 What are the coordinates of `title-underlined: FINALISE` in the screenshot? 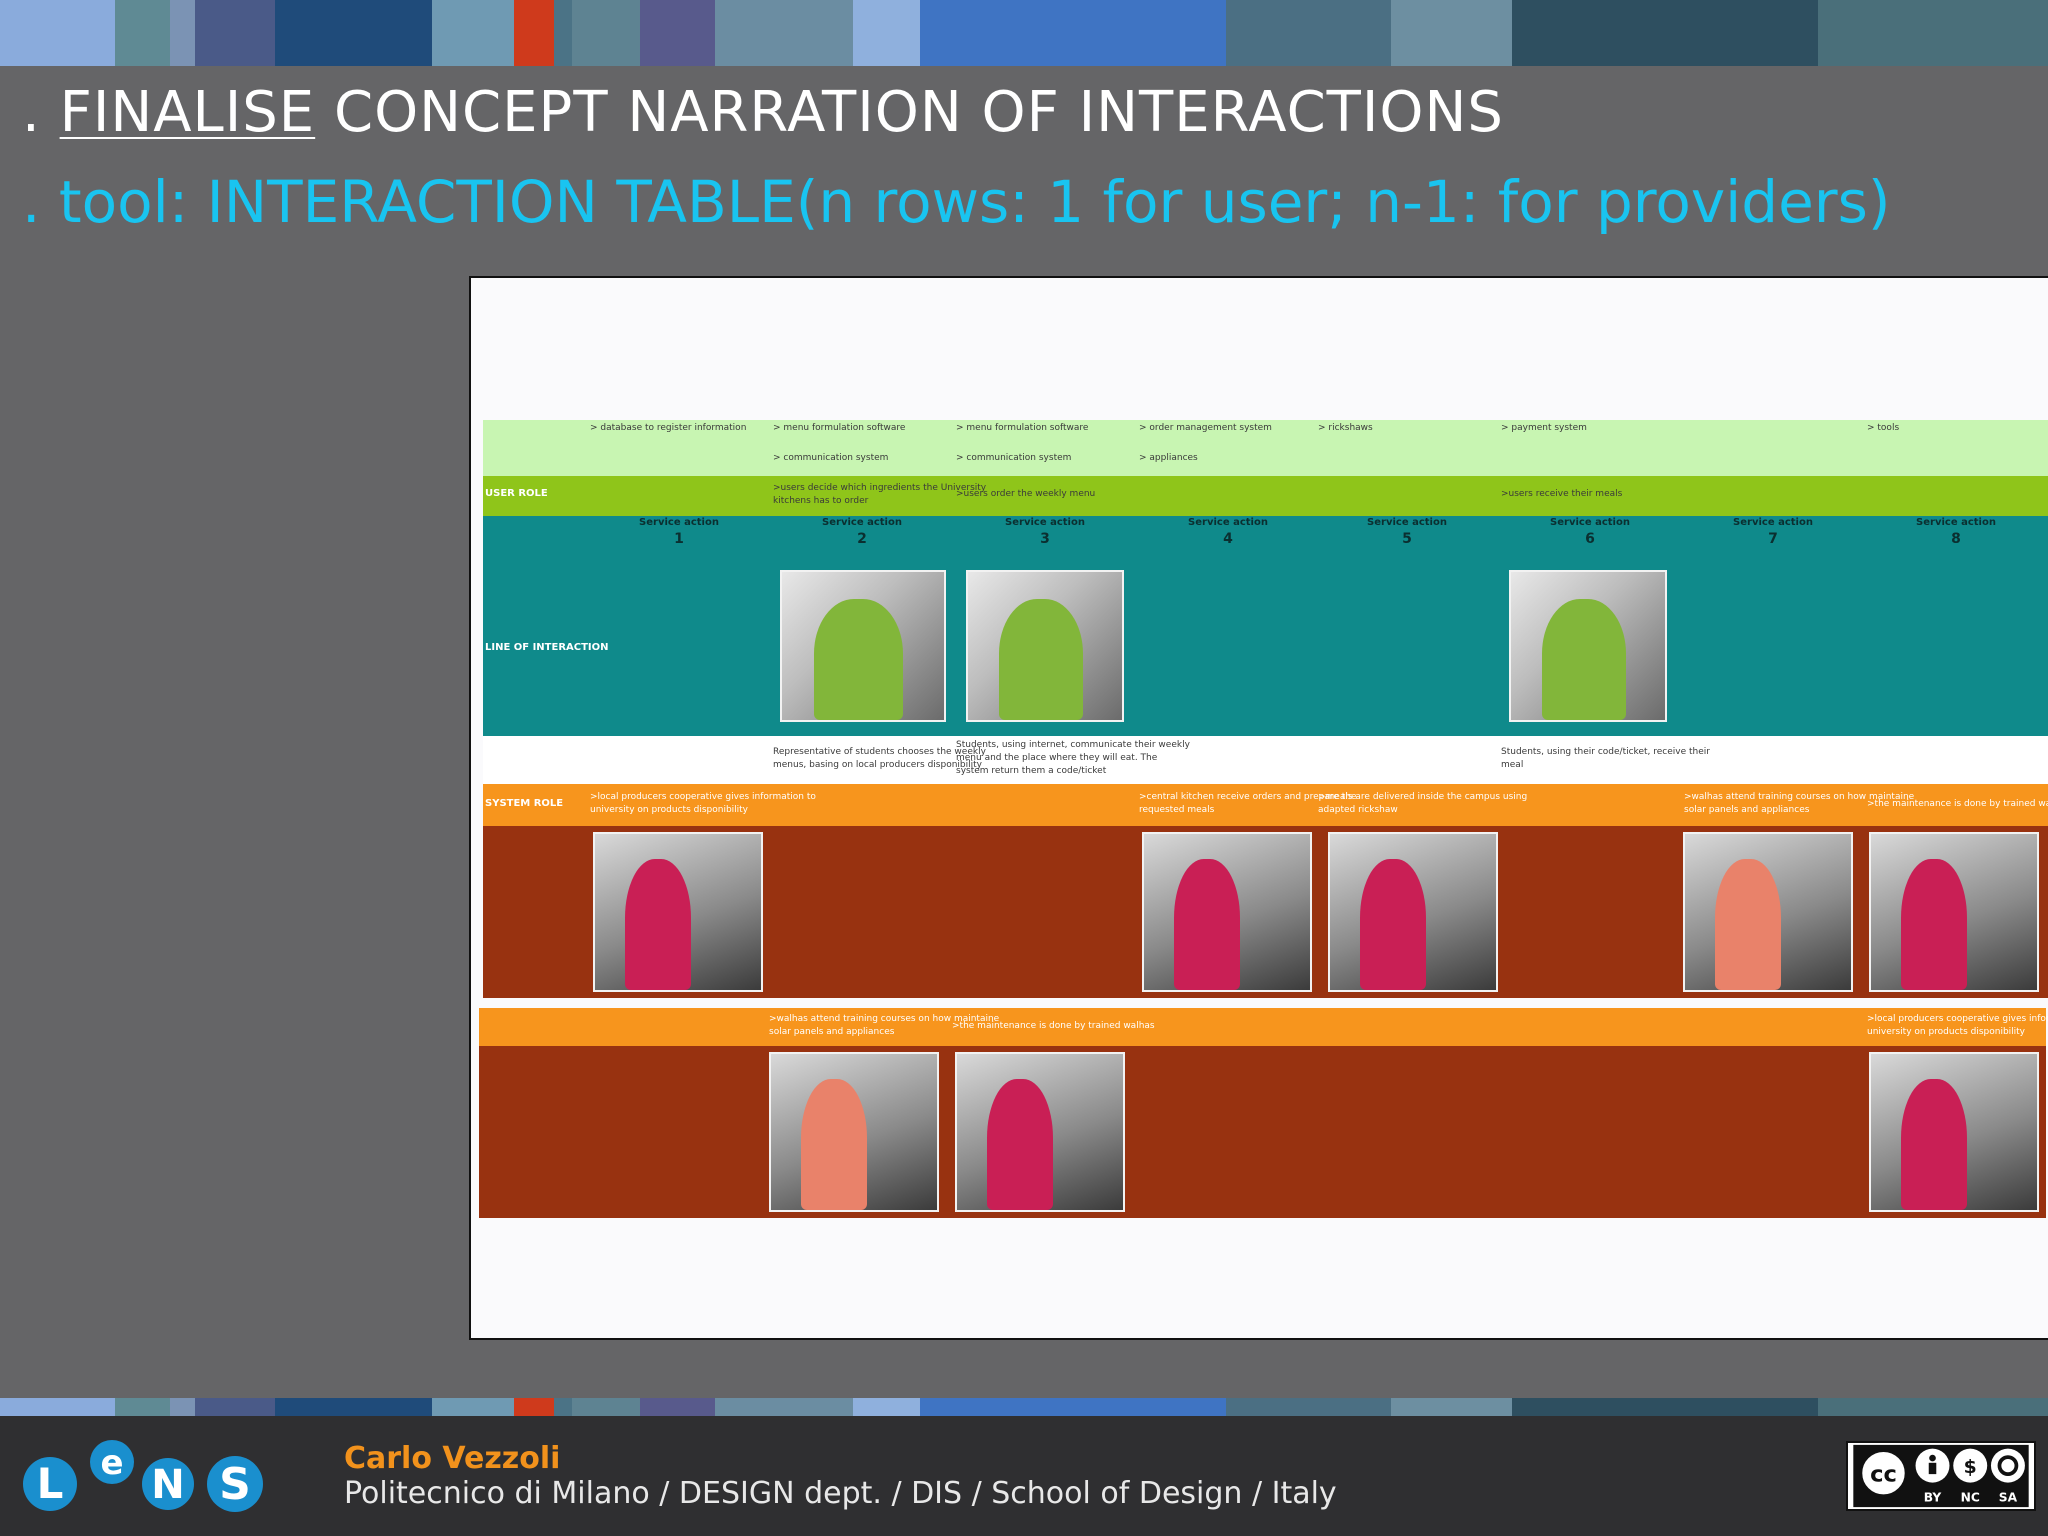 It's located at (187, 112).